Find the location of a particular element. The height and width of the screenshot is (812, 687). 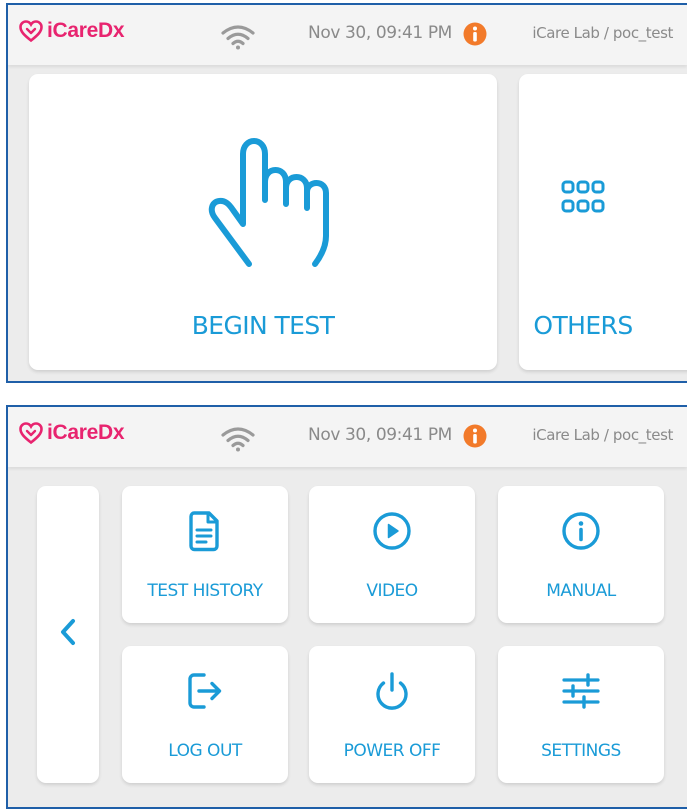

back-button is located at coordinates (68, 634).